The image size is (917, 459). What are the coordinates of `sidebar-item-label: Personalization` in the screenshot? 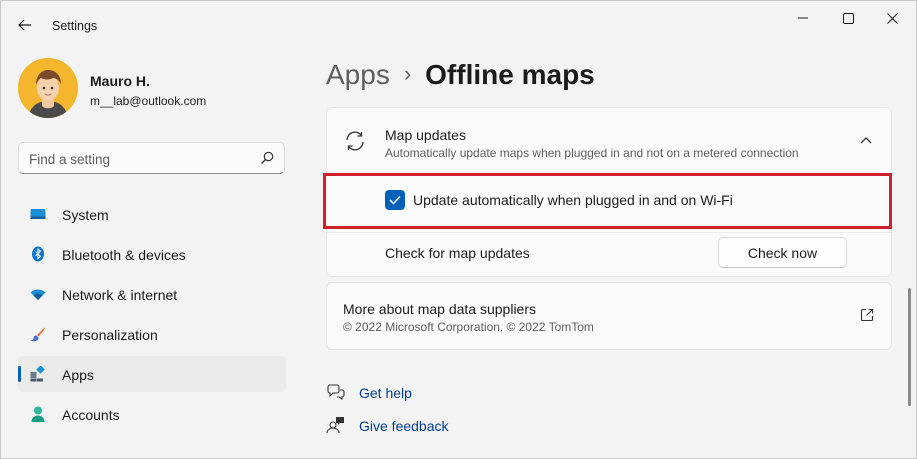 It's located at (110, 335).